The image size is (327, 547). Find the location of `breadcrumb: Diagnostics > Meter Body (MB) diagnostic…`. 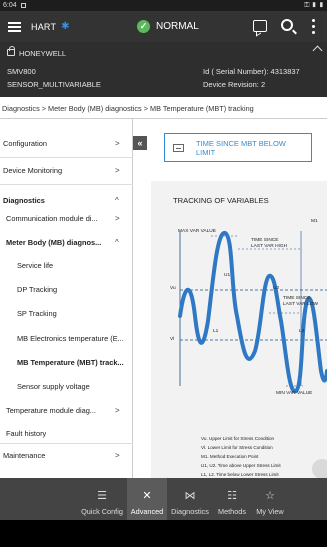

breadcrumb: Diagnostics > Meter Body (MB) diagnostic… is located at coordinates (163, 108).